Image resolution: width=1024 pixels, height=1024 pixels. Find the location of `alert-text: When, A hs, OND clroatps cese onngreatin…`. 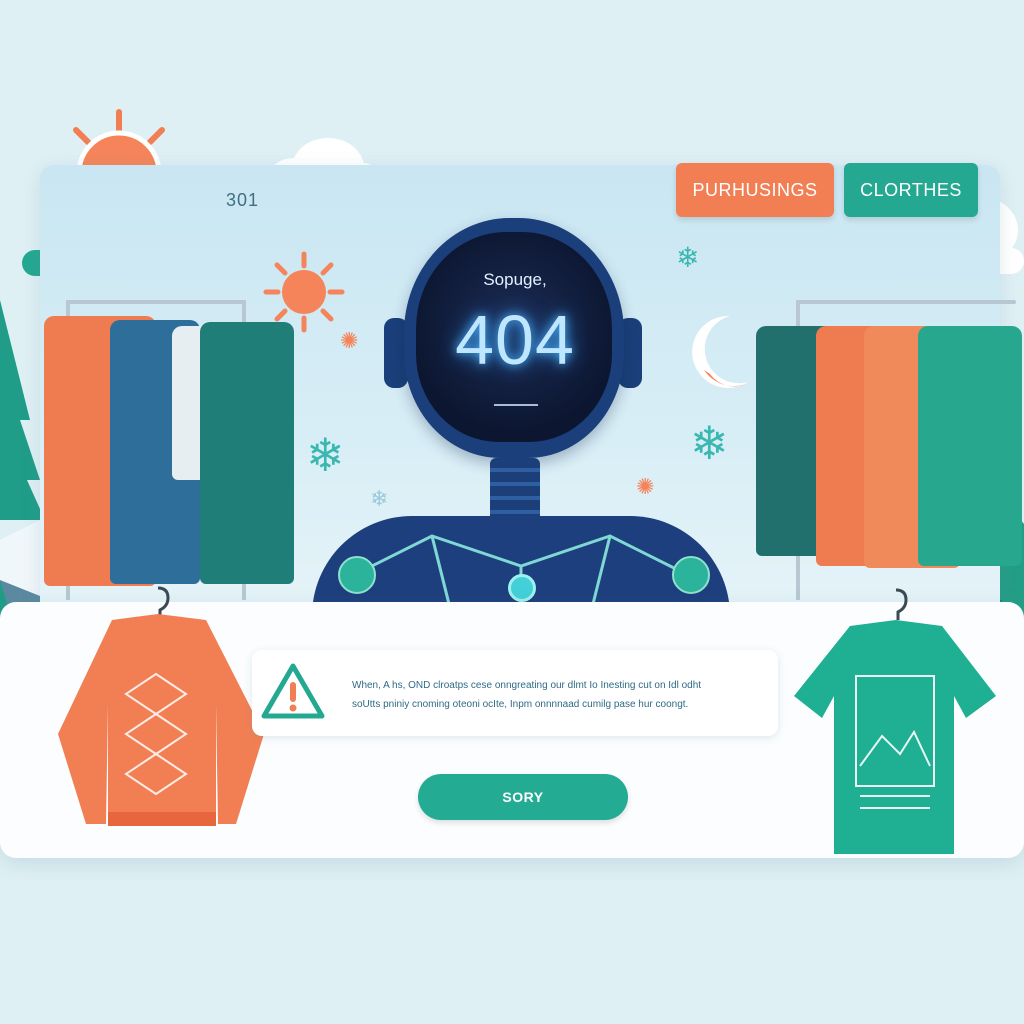

alert-text: When, A hs, OND clroatps cese onngreatin… is located at coordinates (557, 695).